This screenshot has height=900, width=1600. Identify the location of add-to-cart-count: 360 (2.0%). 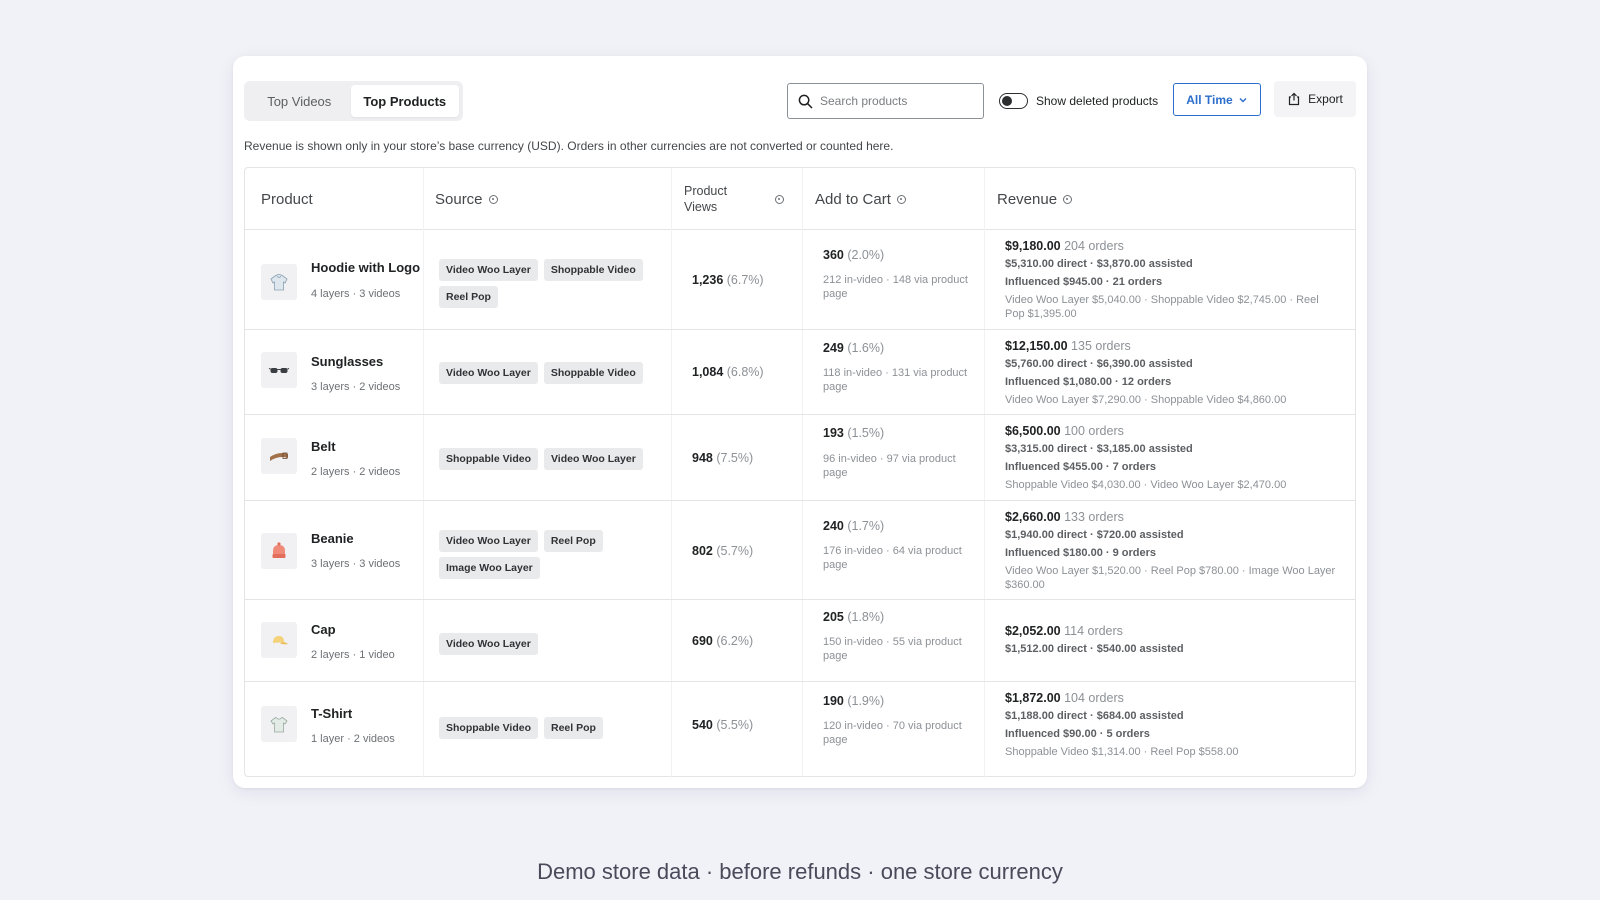
(854, 255).